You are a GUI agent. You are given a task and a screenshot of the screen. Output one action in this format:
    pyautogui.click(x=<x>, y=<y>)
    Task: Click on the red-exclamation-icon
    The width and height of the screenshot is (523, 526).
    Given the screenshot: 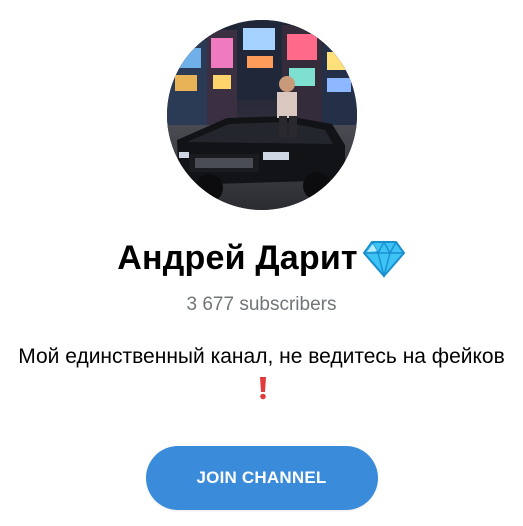 What is the action you would take?
    pyautogui.click(x=262, y=388)
    